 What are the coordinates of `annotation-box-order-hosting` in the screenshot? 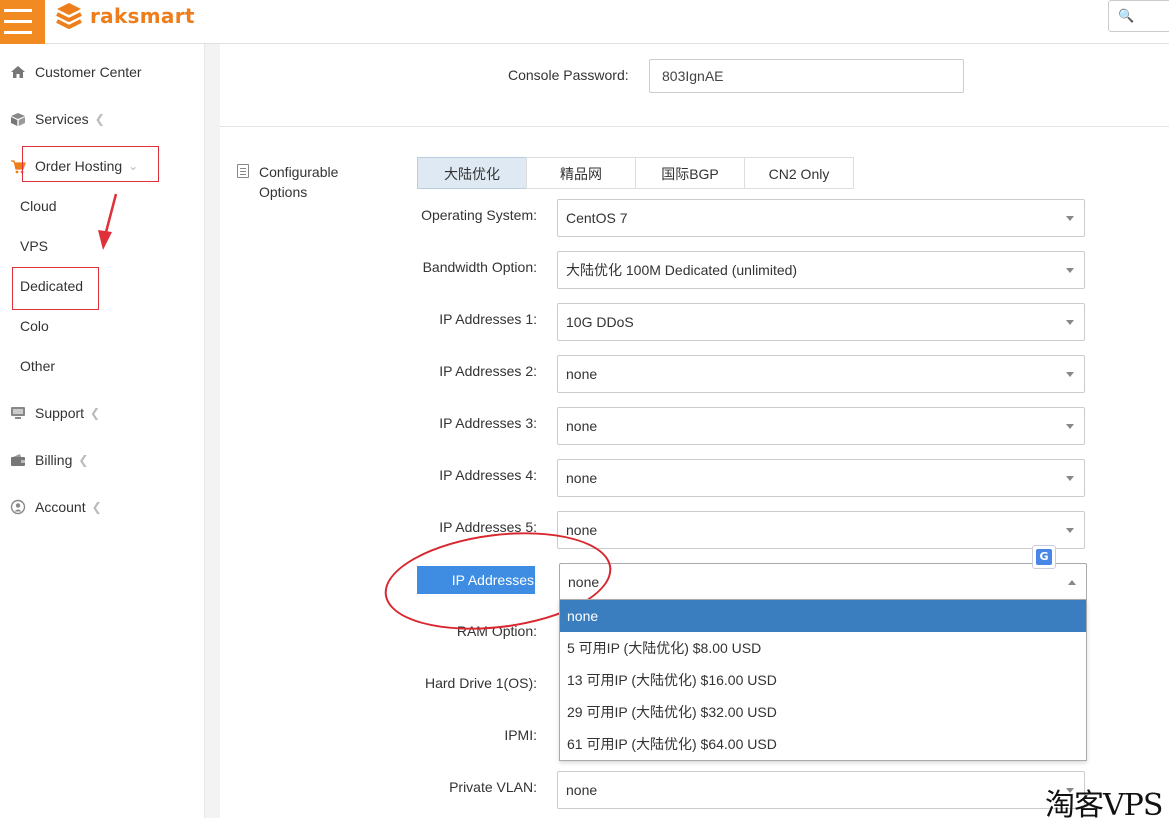 It's located at (90, 164).